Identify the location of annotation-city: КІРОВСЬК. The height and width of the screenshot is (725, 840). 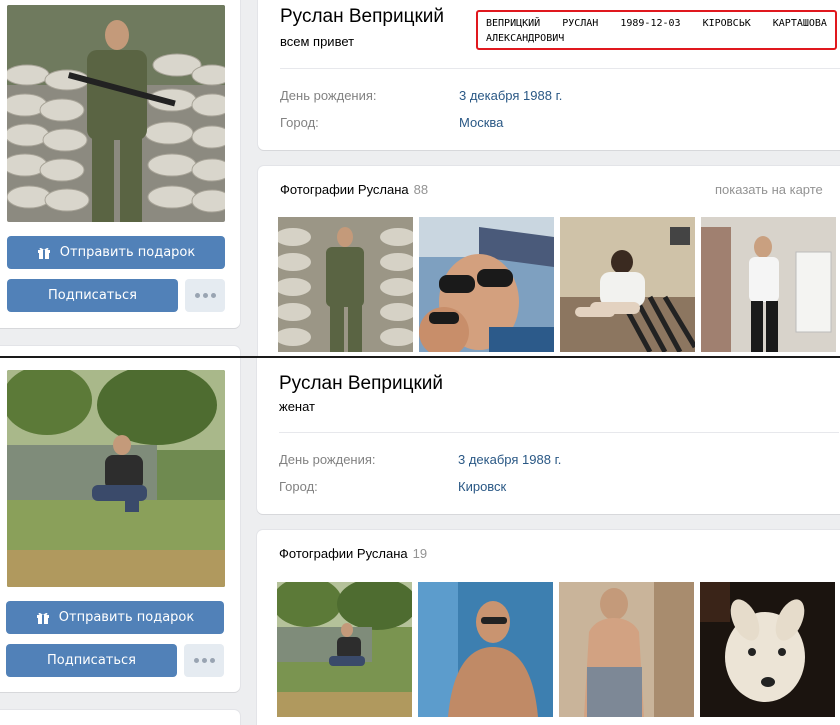
(726, 23).